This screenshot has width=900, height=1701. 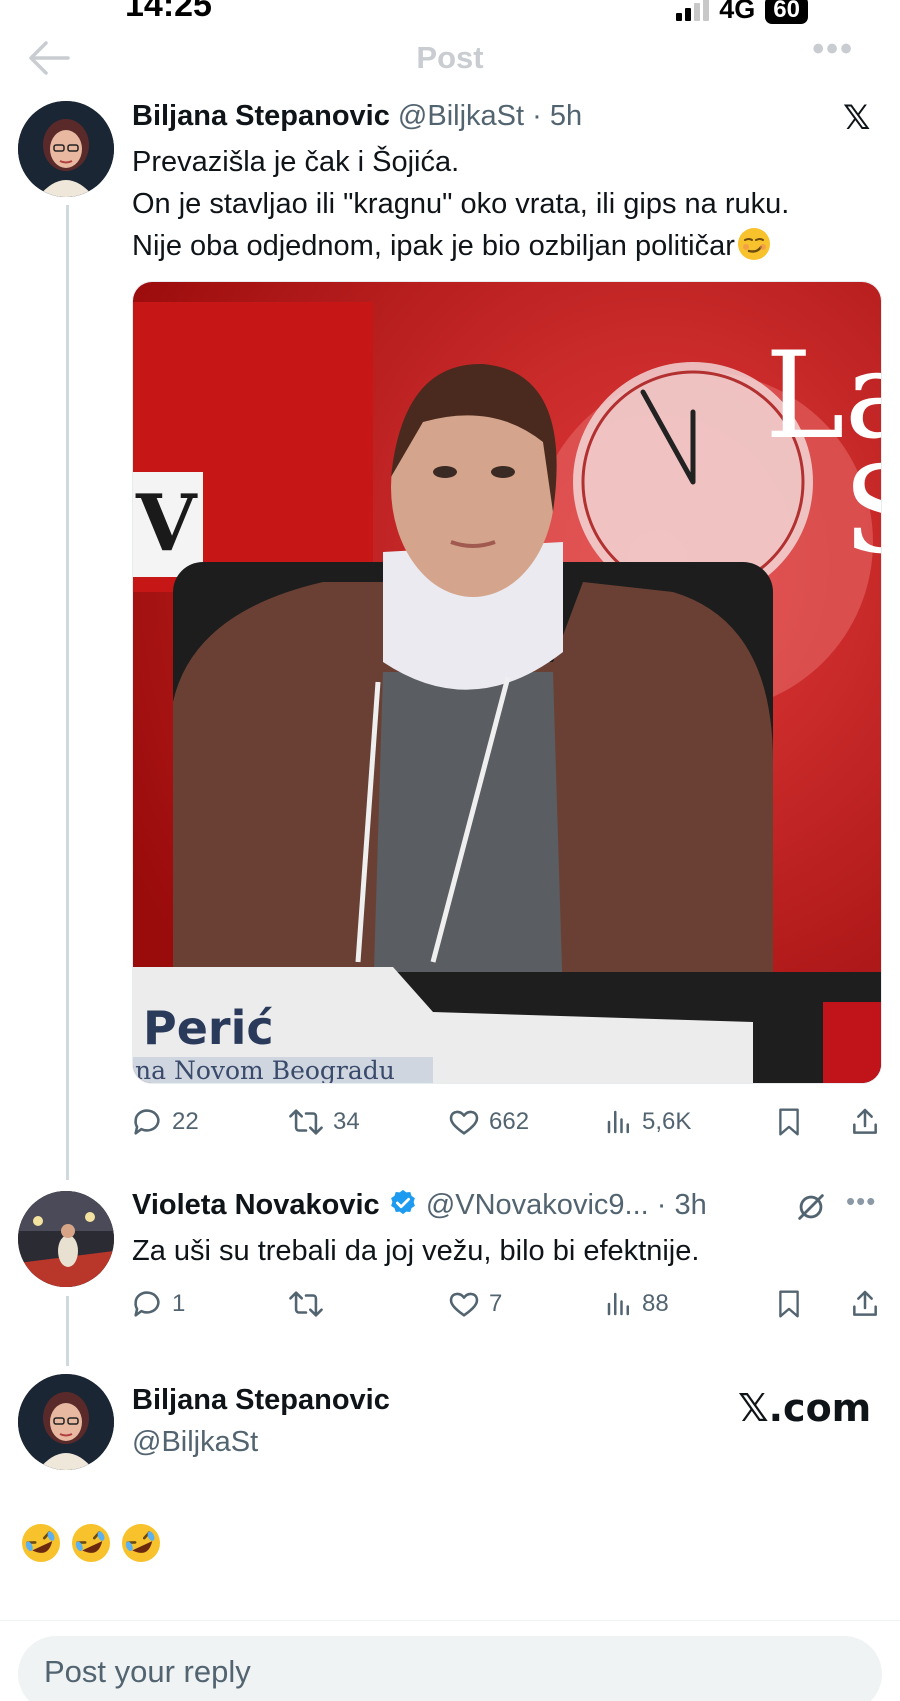 What do you see at coordinates (195, 1442) in the screenshot?
I see `embed-author-handle: @BiljkaSt` at bounding box center [195, 1442].